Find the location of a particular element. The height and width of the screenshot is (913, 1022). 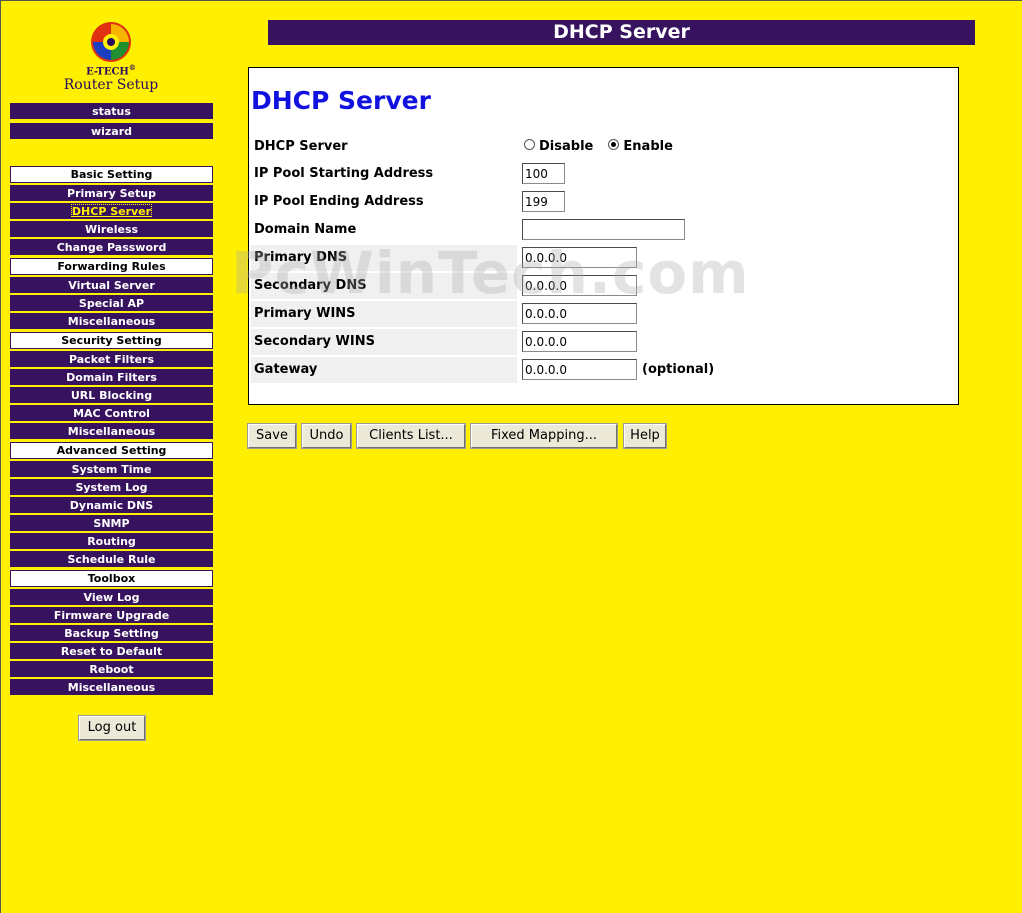

dhcp-disable-label: Disable is located at coordinates (566, 146).